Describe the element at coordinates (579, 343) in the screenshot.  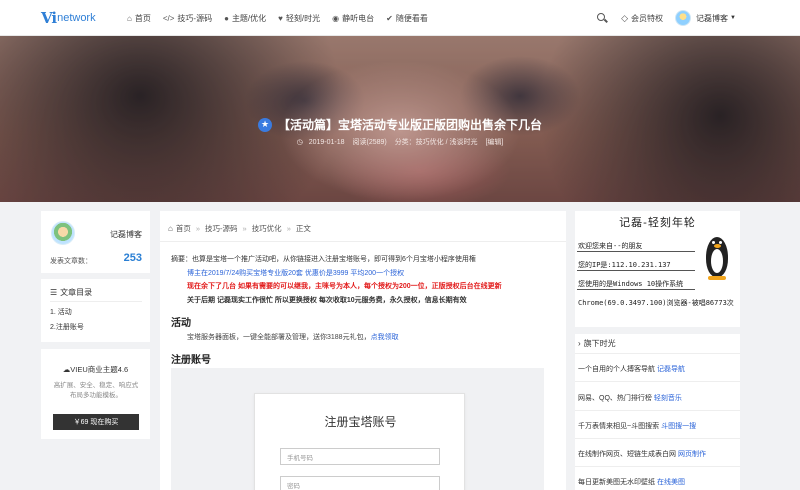
I see `chevron-right-icon: ›` at that location.